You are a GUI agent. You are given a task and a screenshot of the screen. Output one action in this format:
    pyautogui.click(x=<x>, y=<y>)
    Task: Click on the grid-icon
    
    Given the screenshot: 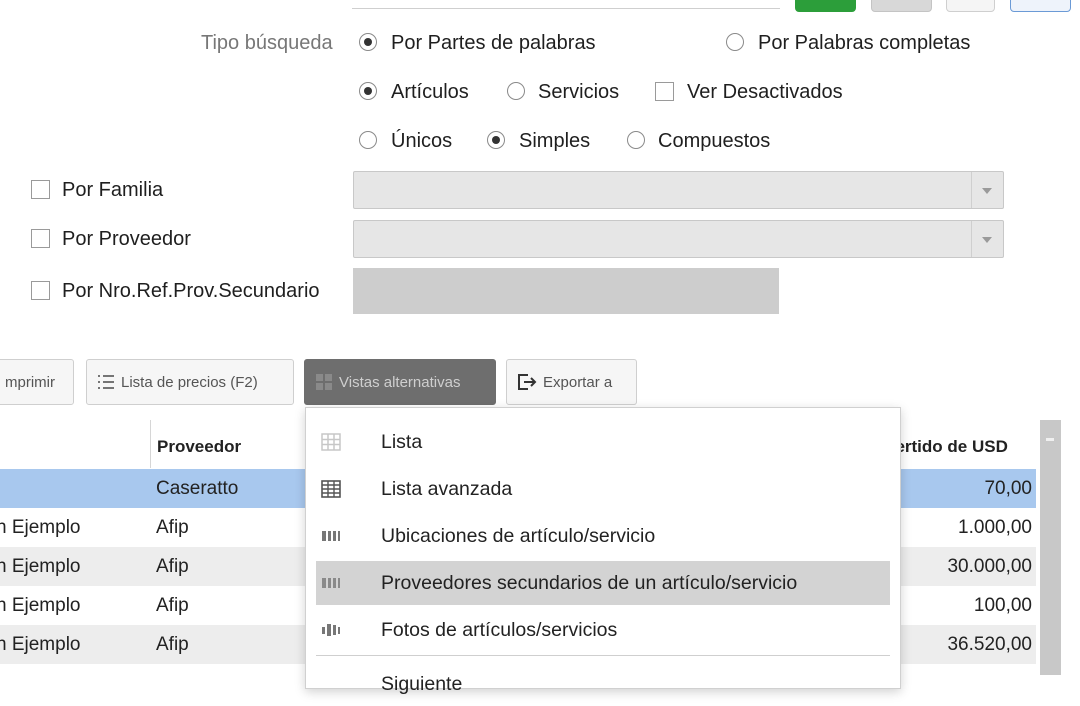 What is the action you would take?
    pyautogui.click(x=331, y=442)
    